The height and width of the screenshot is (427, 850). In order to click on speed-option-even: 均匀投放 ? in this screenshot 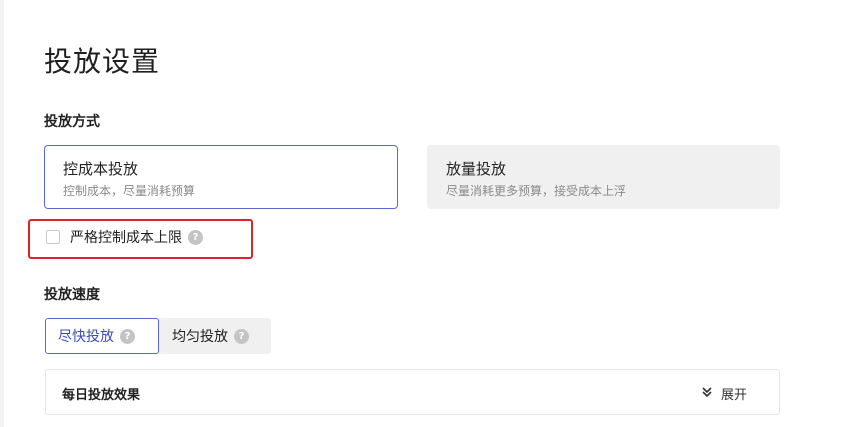, I will do `click(215, 336)`.